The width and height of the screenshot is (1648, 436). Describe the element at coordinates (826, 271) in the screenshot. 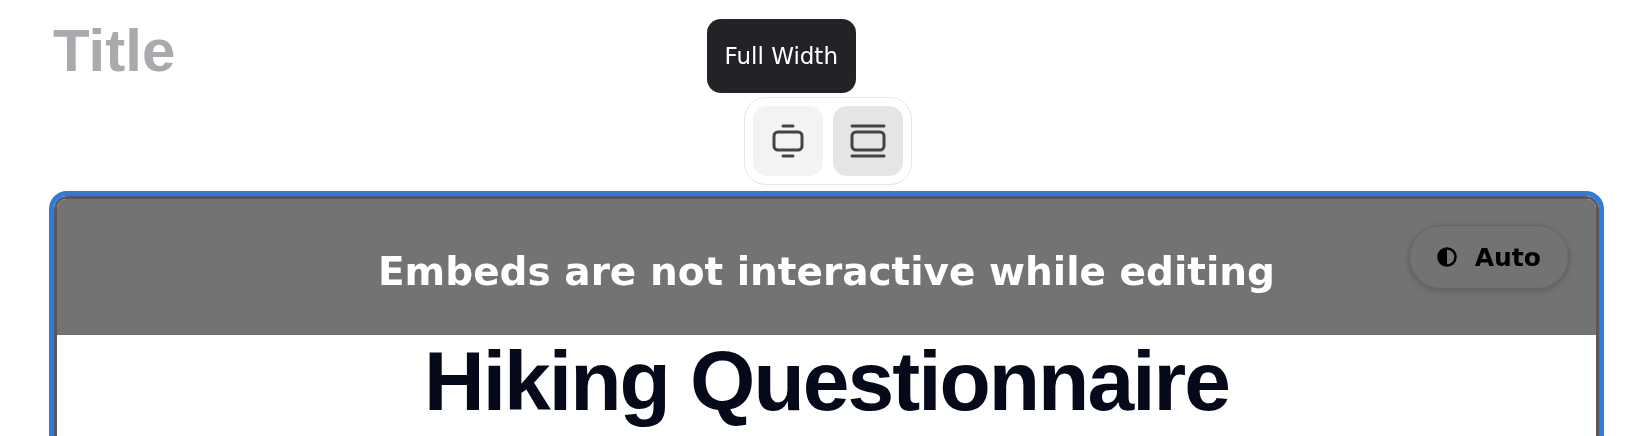

I see `notice-text: Embeds are not interactive while editing` at that location.